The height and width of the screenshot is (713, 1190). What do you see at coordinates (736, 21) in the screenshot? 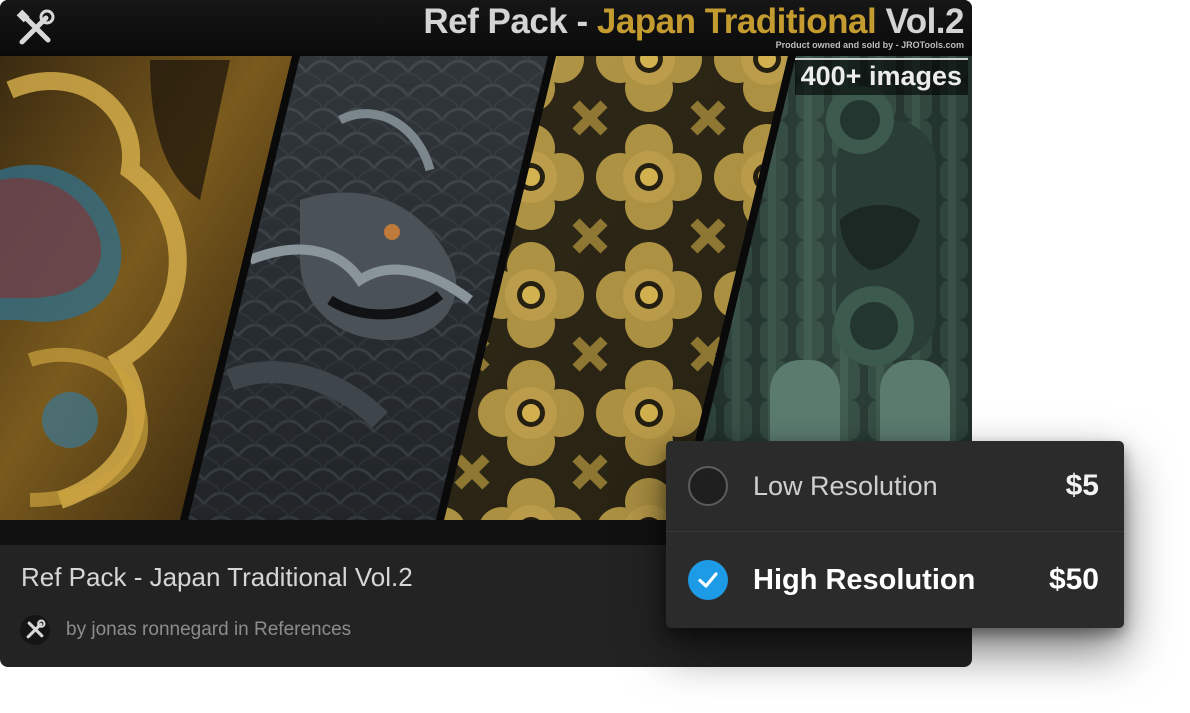
I see `banner-title-part2: Japan Traditional` at bounding box center [736, 21].